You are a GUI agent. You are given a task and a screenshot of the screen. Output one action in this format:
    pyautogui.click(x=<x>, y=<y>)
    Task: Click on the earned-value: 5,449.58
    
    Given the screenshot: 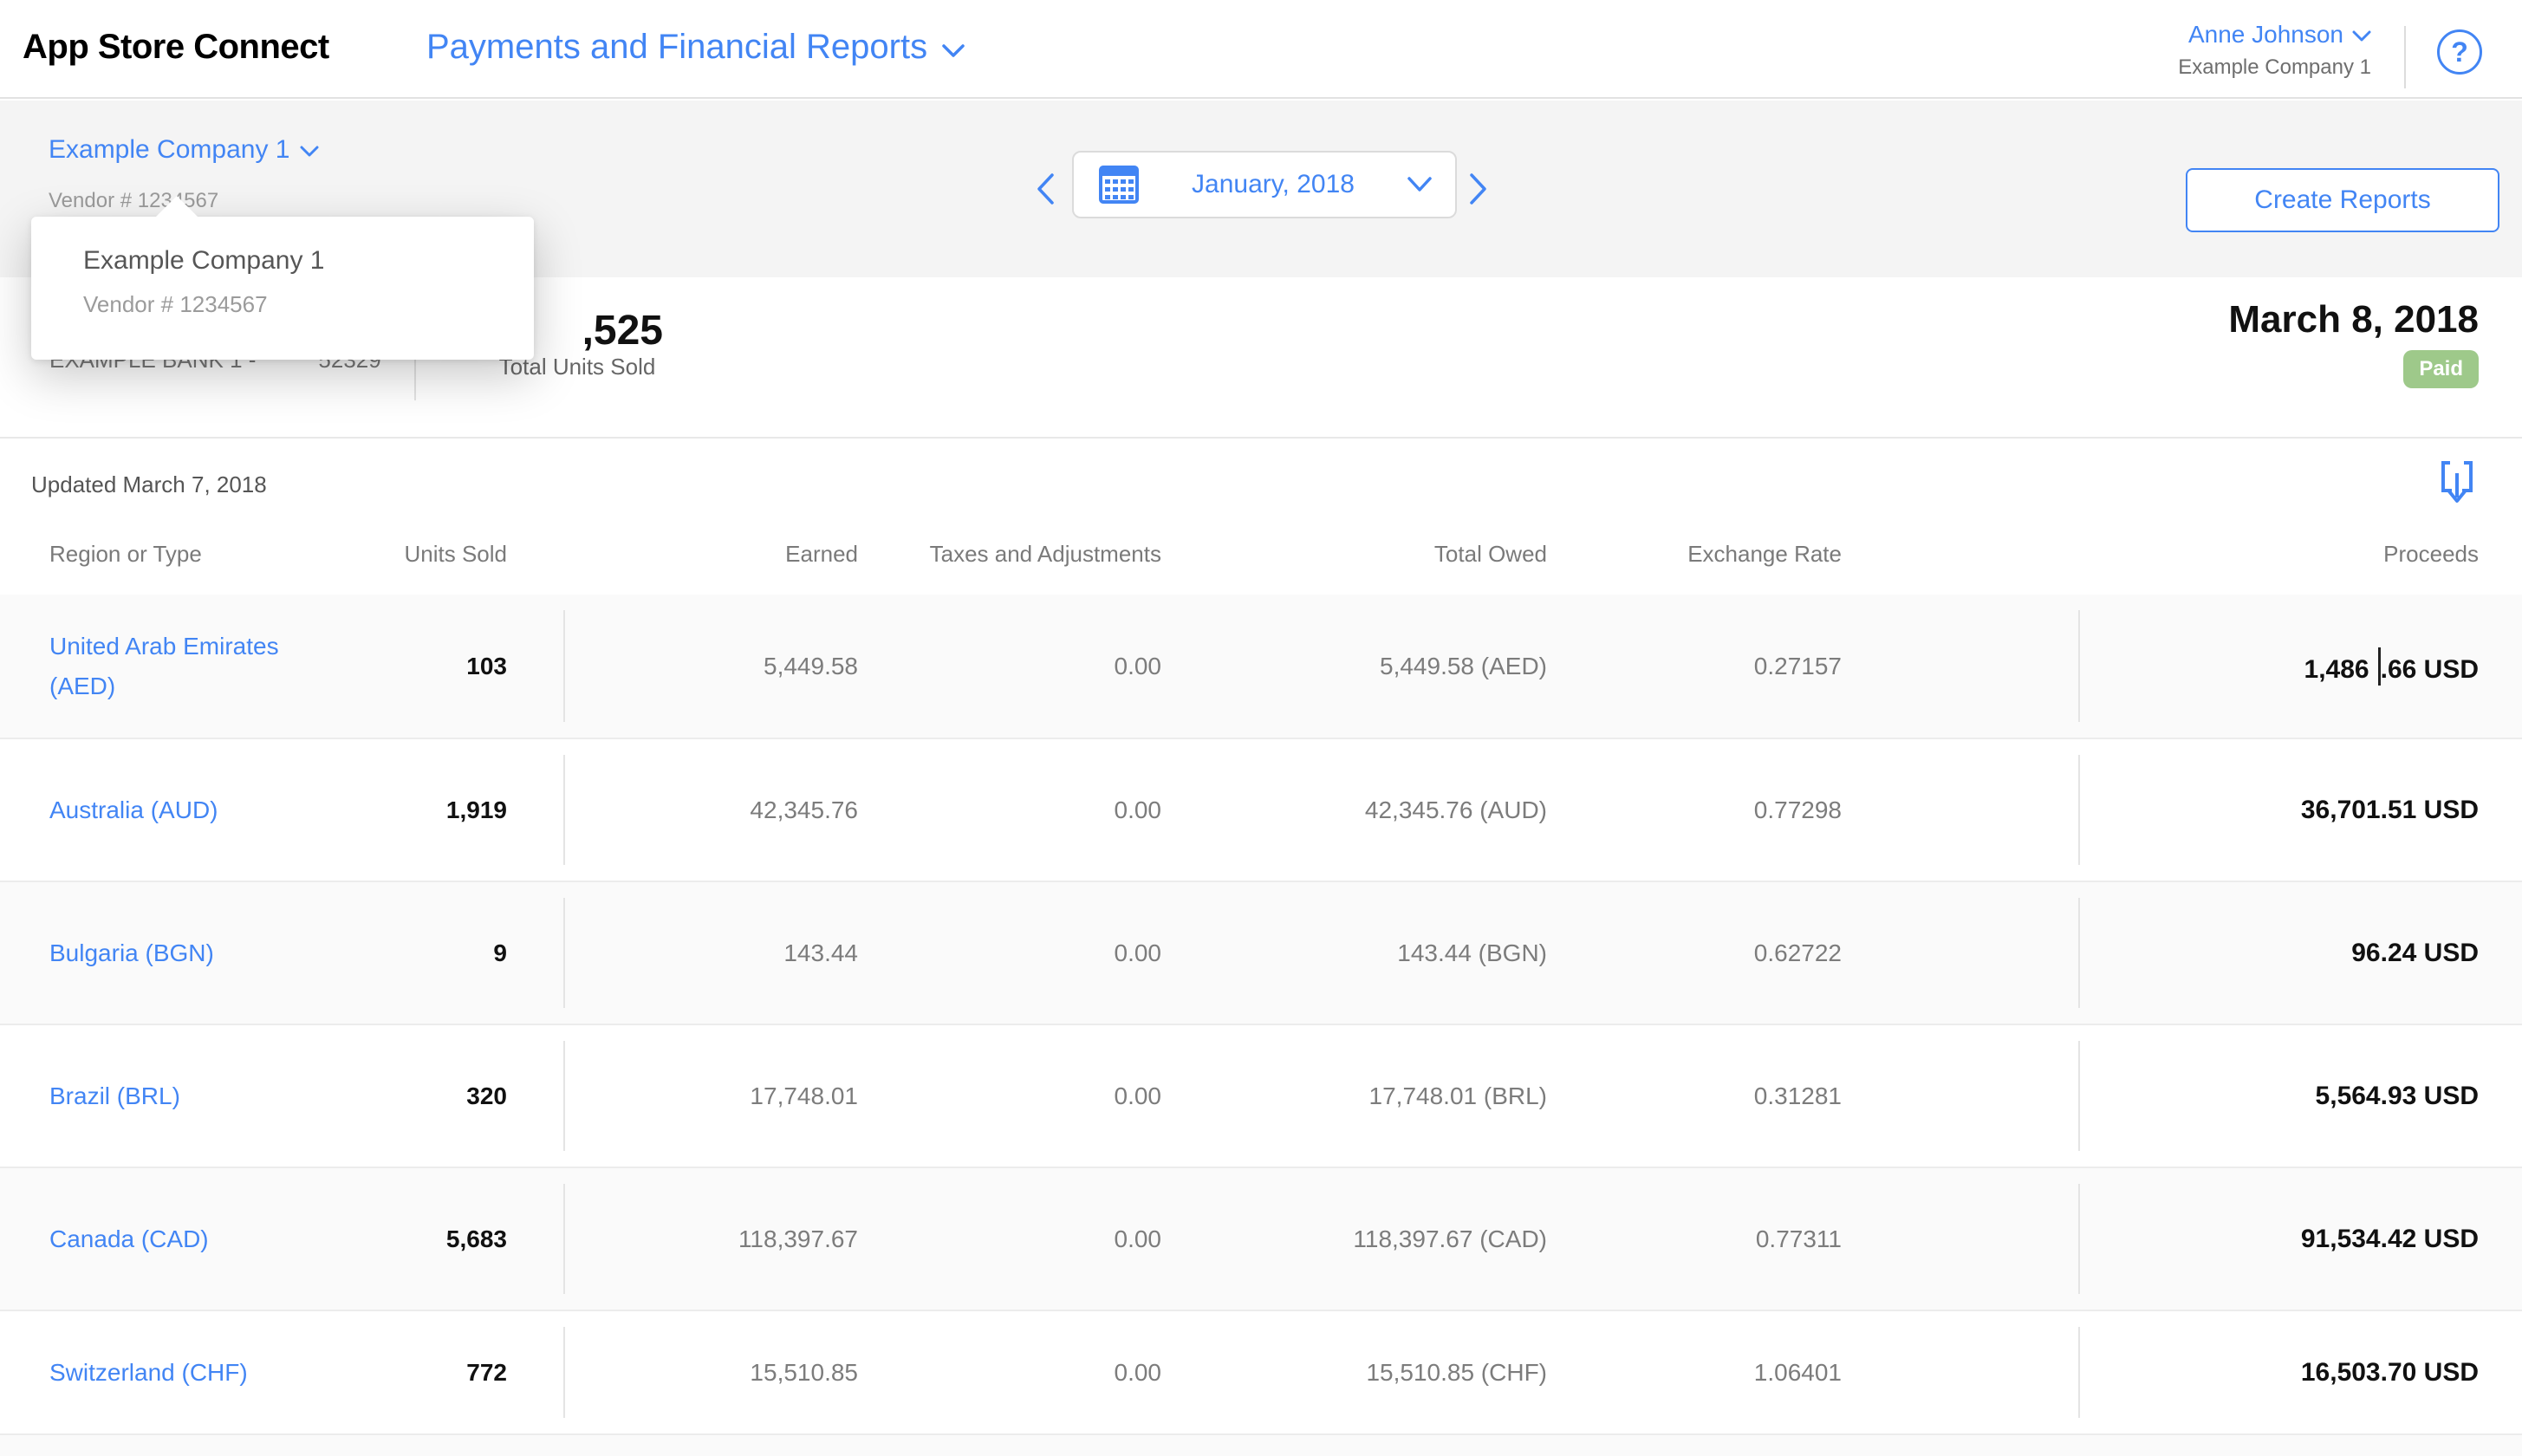 What is the action you would take?
    pyautogui.click(x=811, y=665)
    